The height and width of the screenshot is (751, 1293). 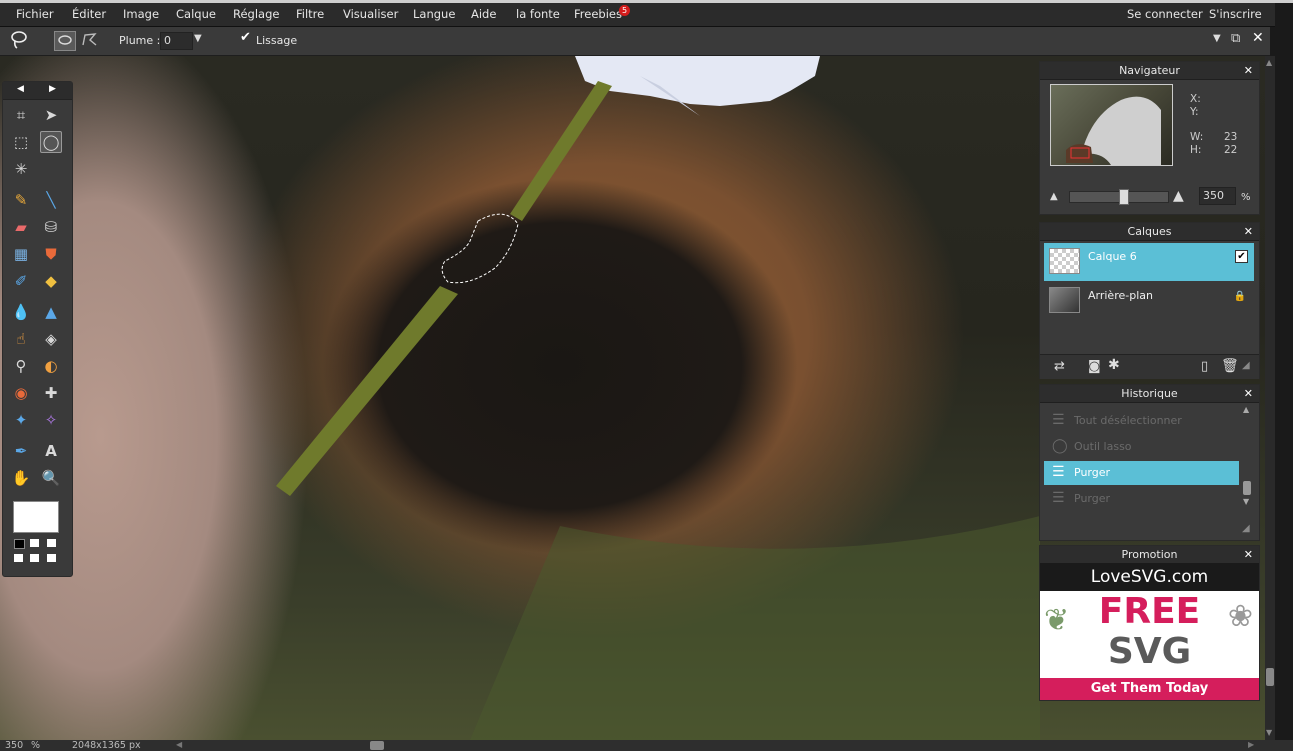 What do you see at coordinates (21, 115) in the screenshot?
I see `crop-tool-icon: ⌗` at bounding box center [21, 115].